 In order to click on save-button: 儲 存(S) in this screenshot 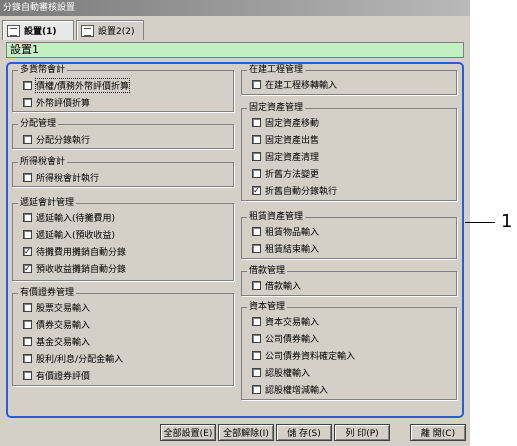, I will do `click(304, 432)`.